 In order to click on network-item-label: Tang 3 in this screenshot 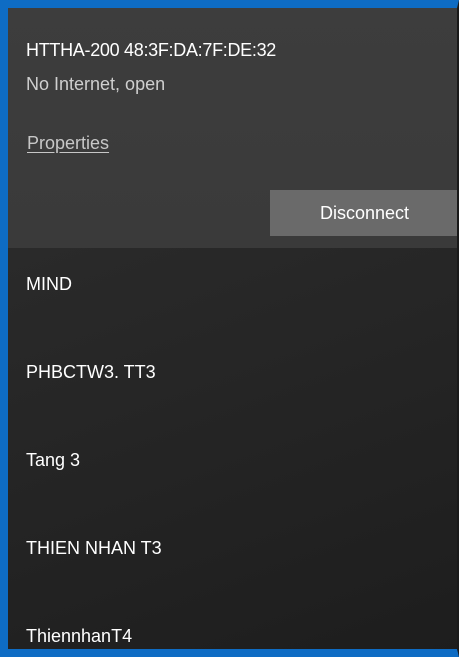, I will do `click(53, 460)`.